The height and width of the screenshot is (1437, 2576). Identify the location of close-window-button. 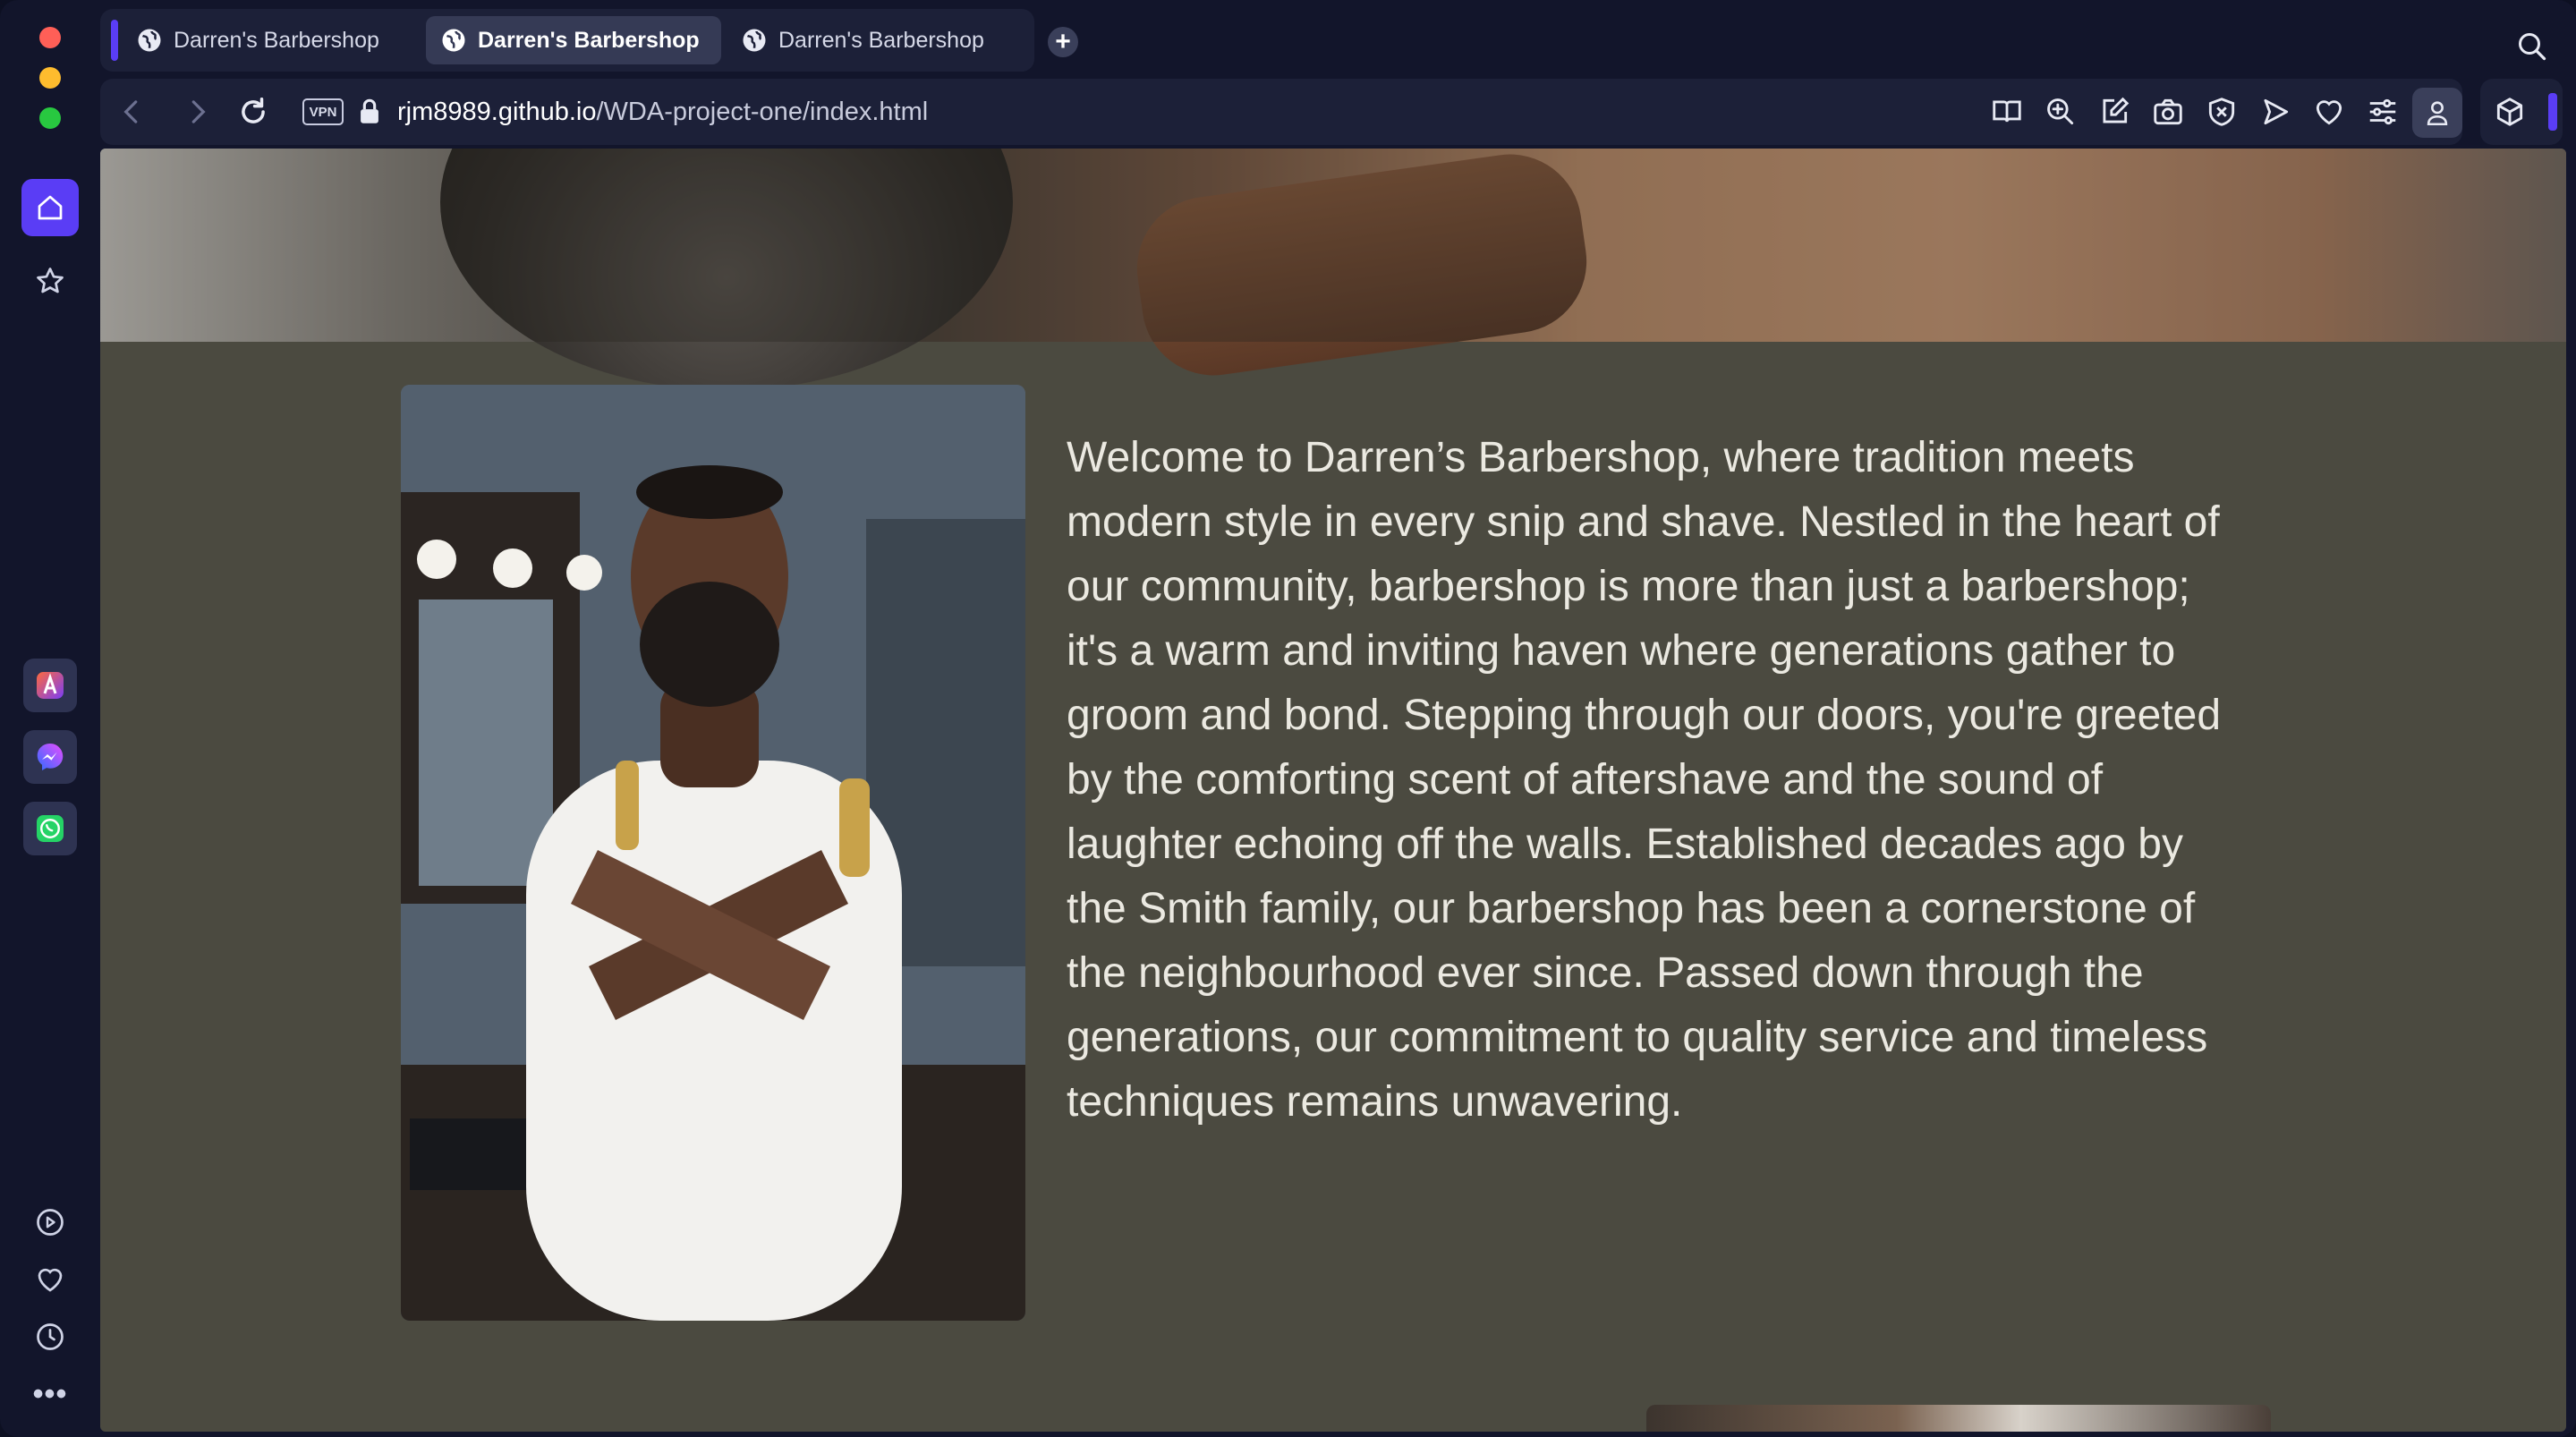
(50, 38).